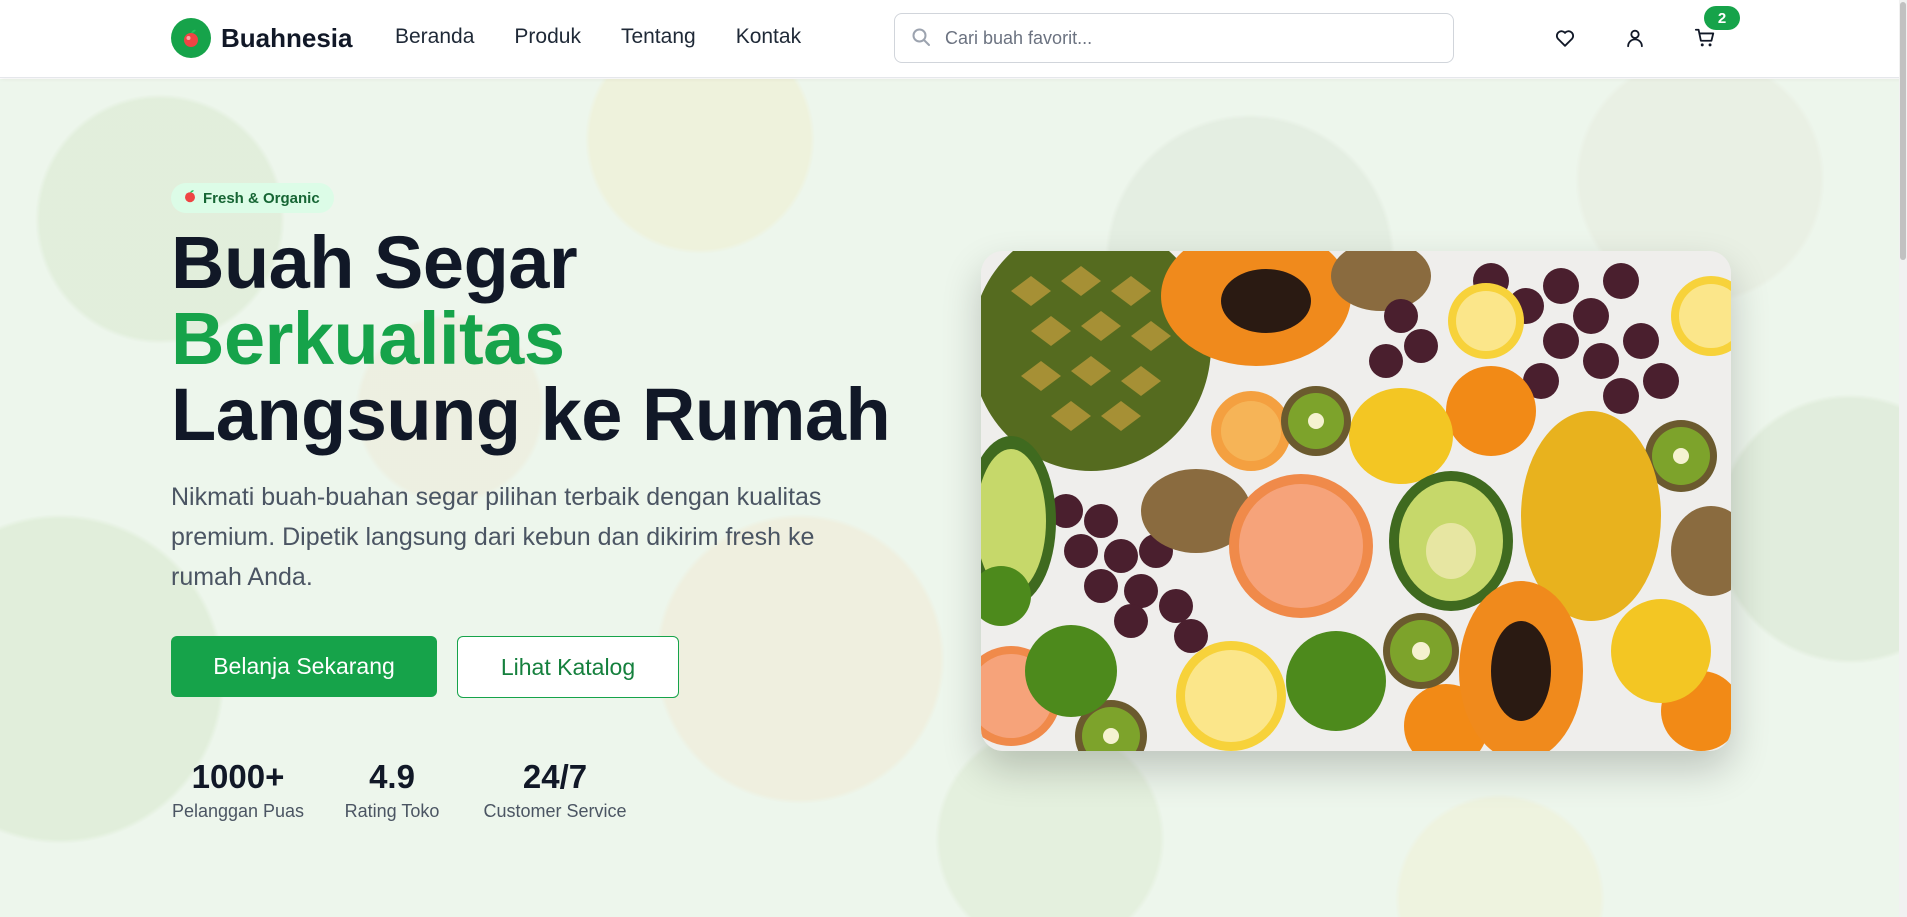 The image size is (1907, 917). Describe the element at coordinates (547, 37) in the screenshot. I see `nav-produk: Produk` at that location.